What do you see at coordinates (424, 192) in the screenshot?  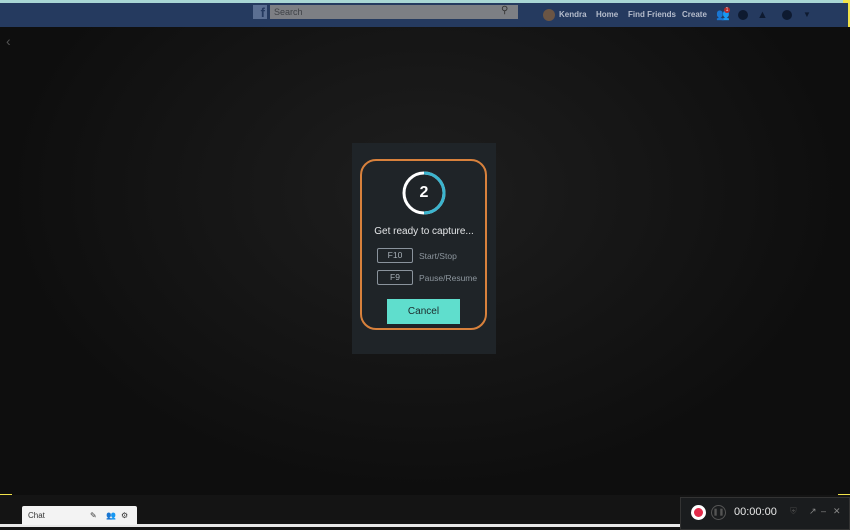 I see `countdown-number: 2` at bounding box center [424, 192].